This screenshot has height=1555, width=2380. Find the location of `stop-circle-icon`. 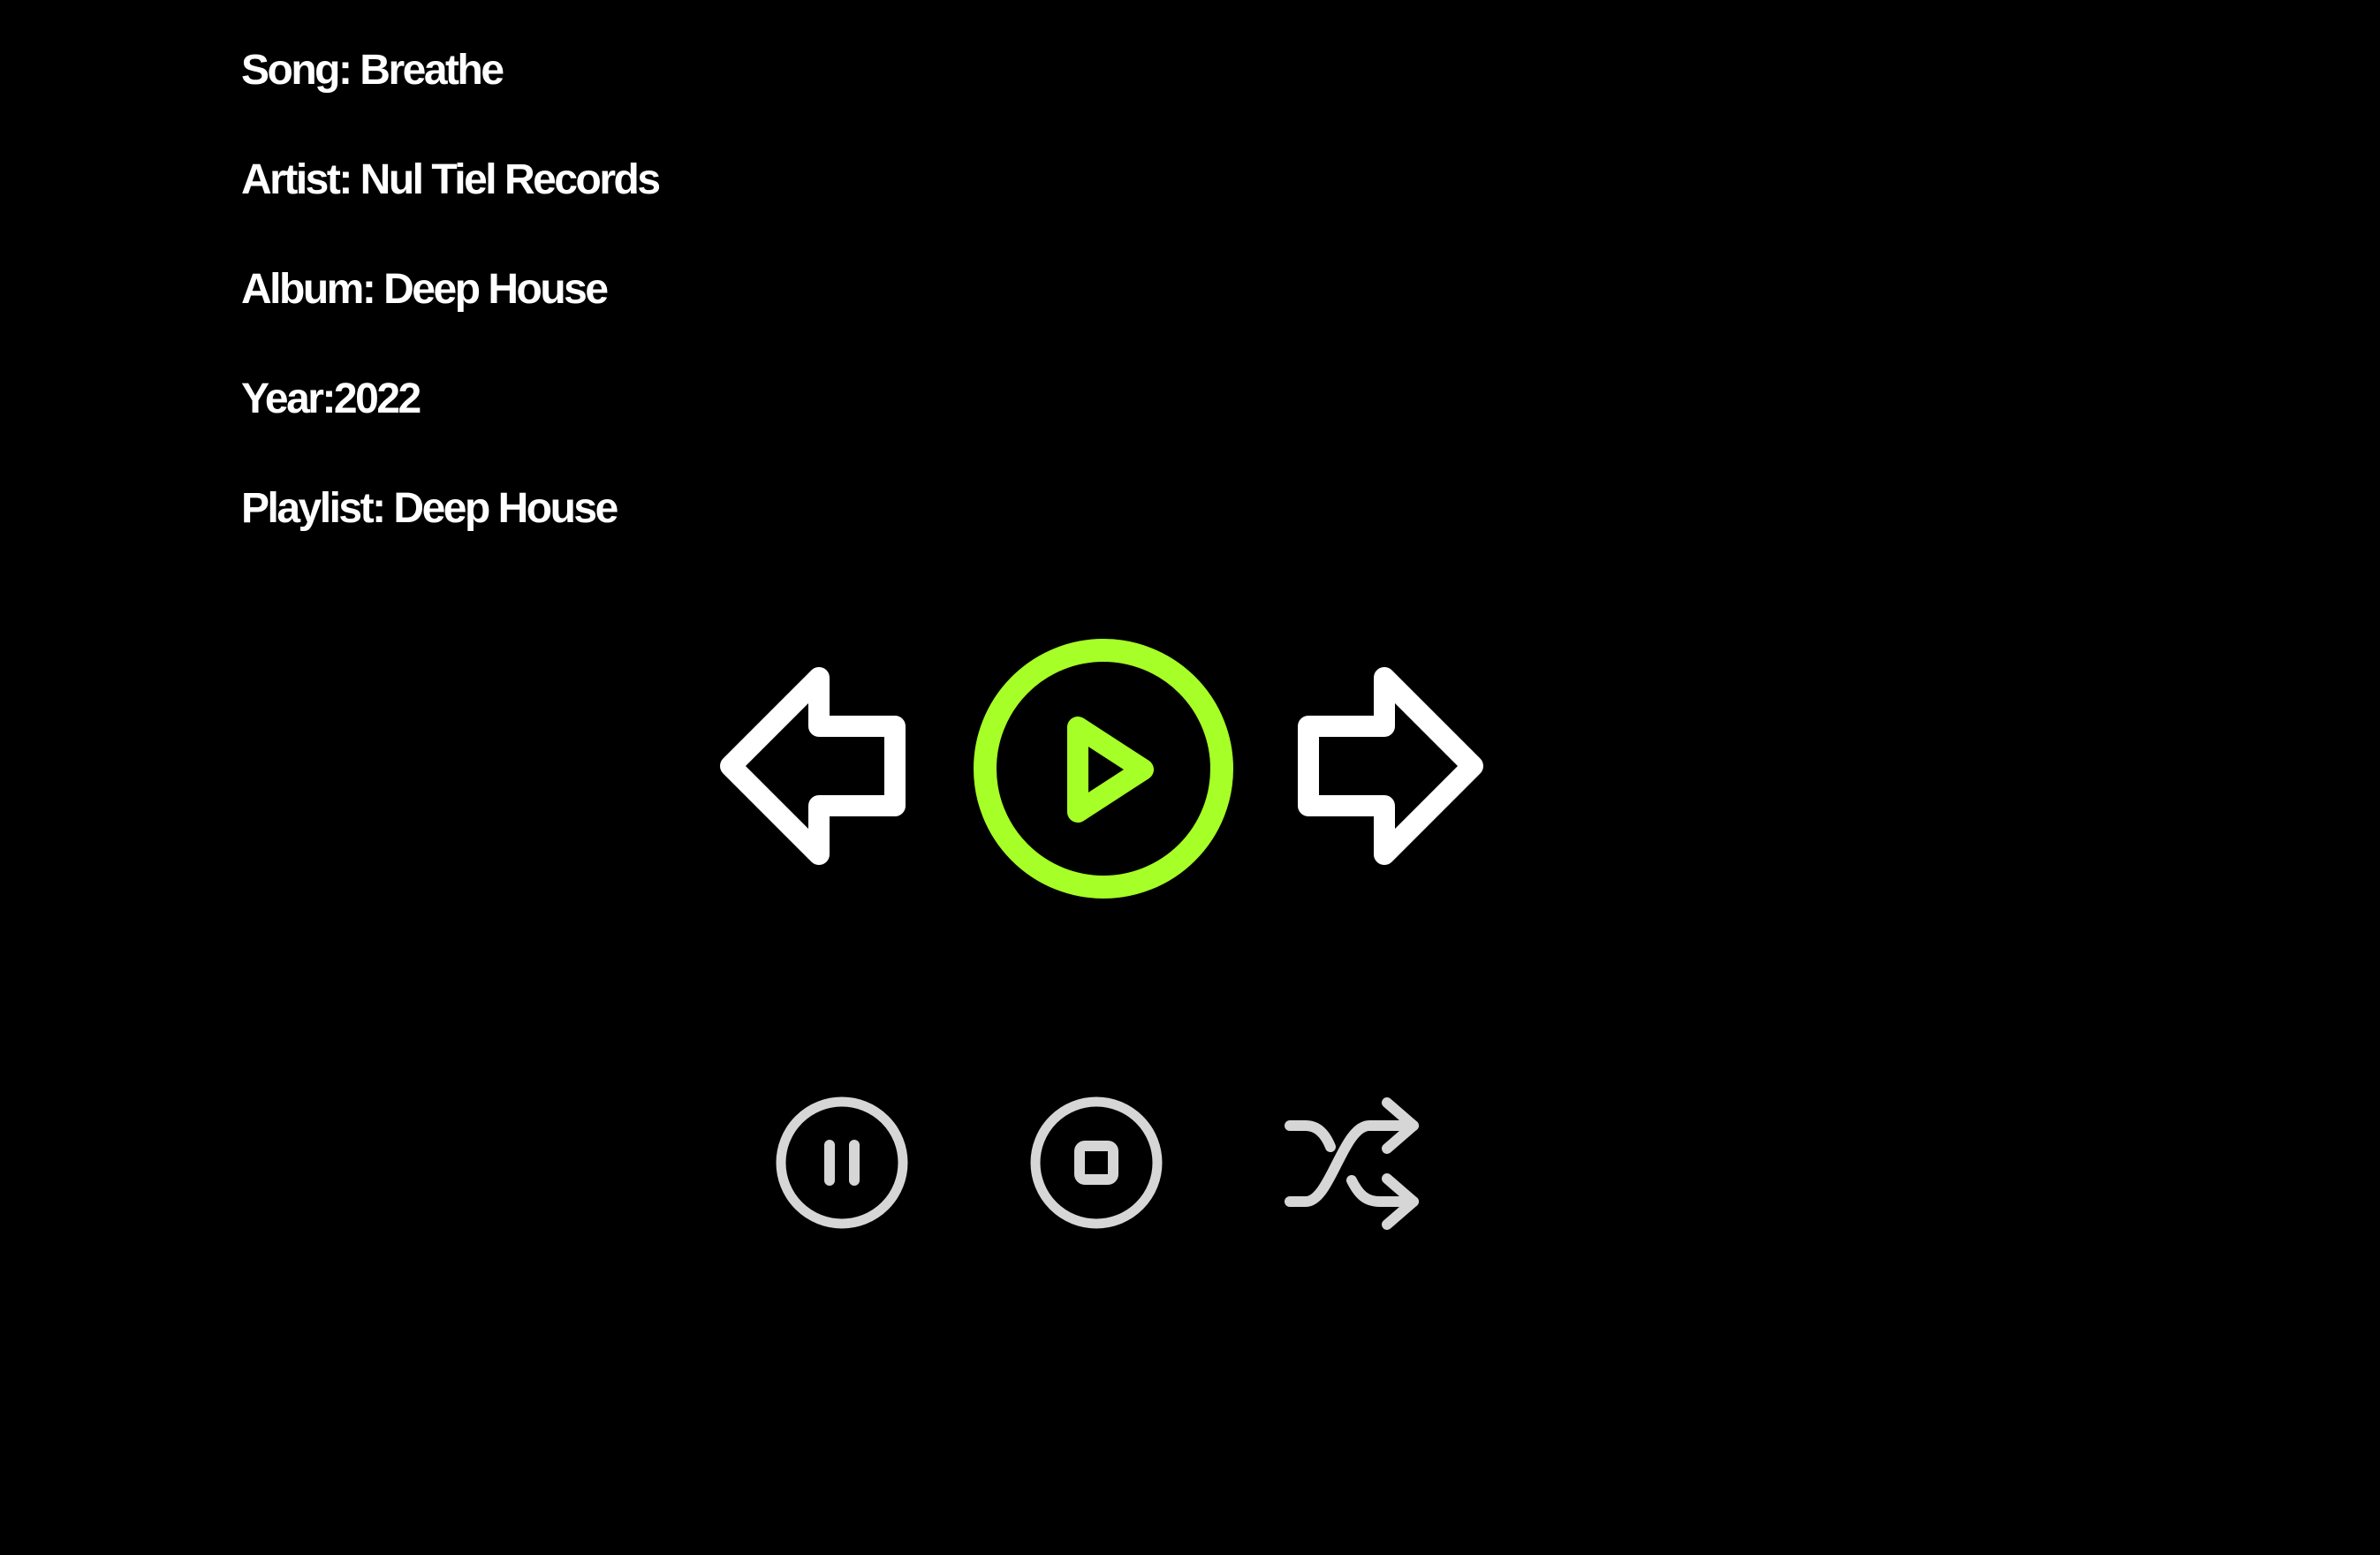

stop-circle-icon is located at coordinates (1096, 1162).